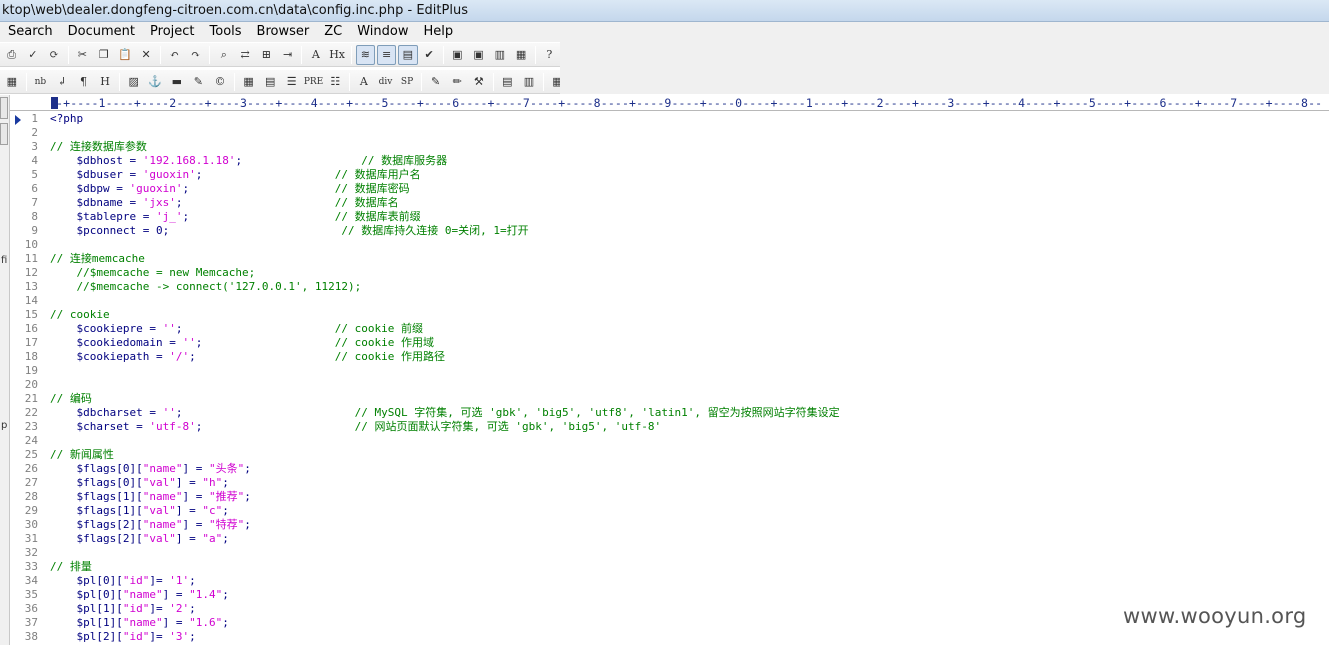 The image size is (1329, 645). Describe the element at coordinates (98, 146) in the screenshot. I see `code-token-comment: // 连接数据库参数` at that location.